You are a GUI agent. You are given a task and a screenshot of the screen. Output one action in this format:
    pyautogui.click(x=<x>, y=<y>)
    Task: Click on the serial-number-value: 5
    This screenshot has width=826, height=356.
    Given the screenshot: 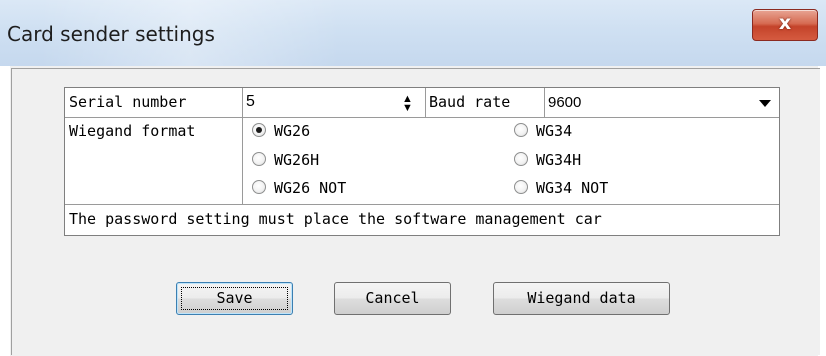 What is the action you would take?
    pyautogui.click(x=250, y=101)
    